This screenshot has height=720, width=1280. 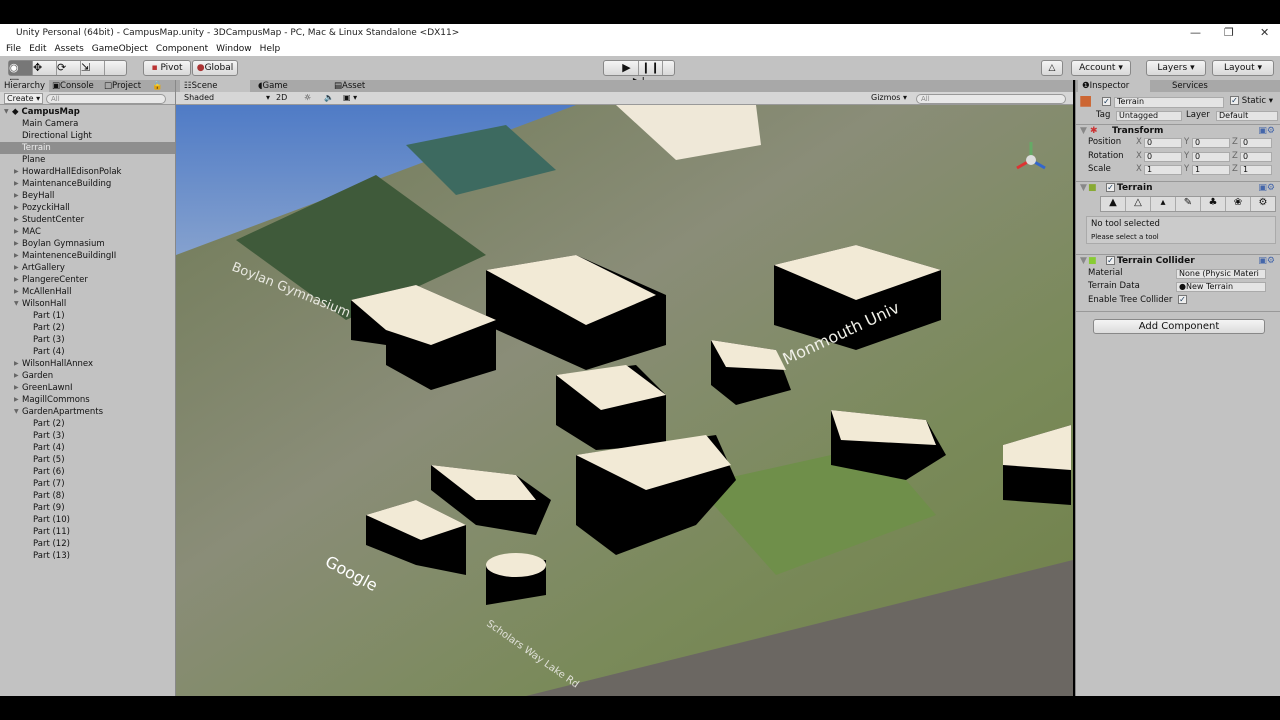 I want to click on terrain-data-field: ●New Terrain, so click(x=1221, y=287).